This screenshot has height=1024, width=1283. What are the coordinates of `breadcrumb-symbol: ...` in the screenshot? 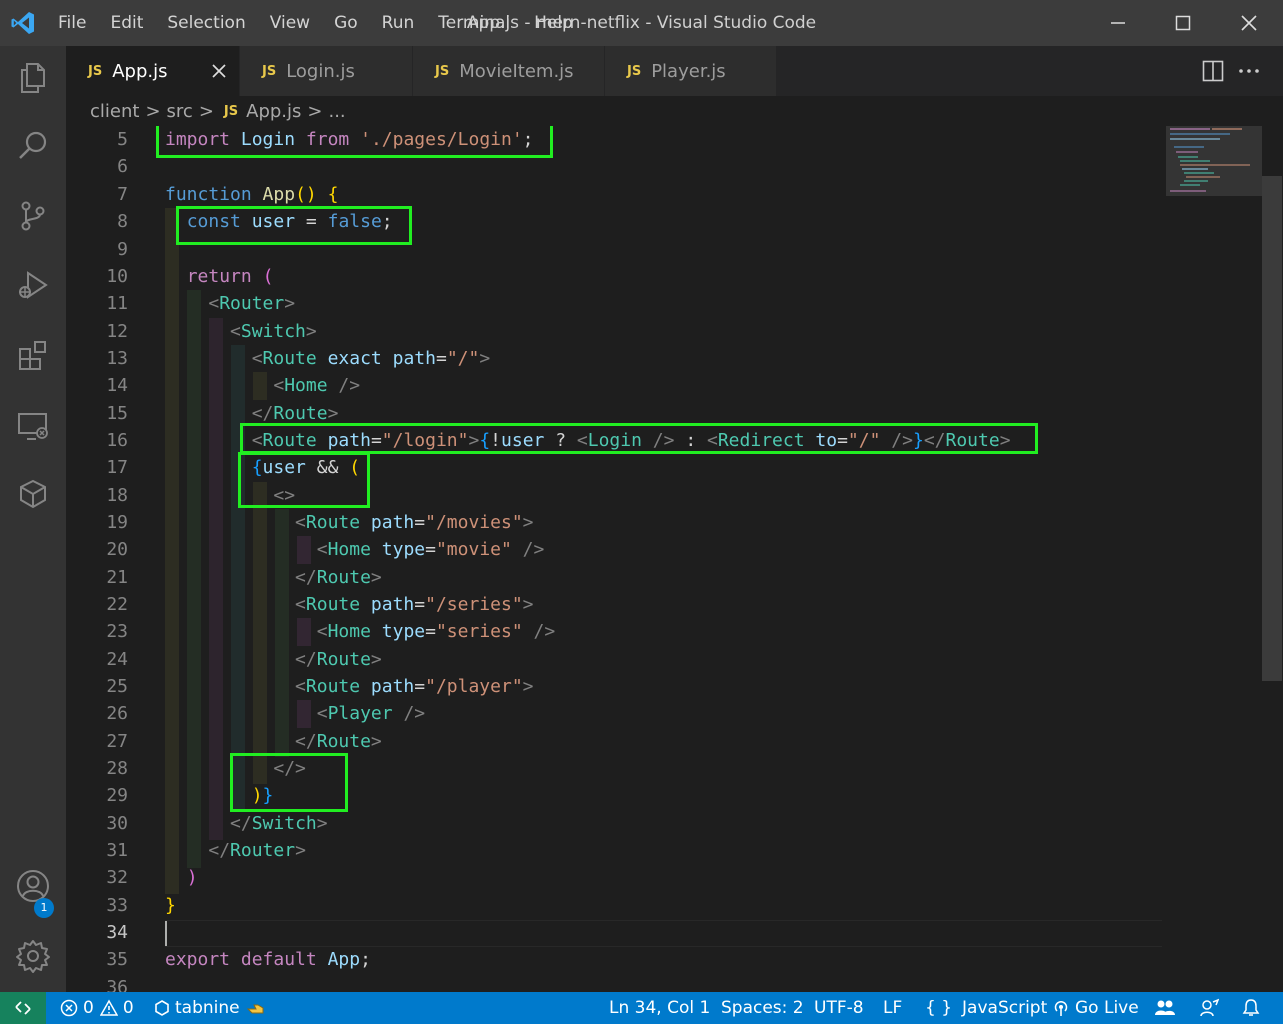 It's located at (336, 111).